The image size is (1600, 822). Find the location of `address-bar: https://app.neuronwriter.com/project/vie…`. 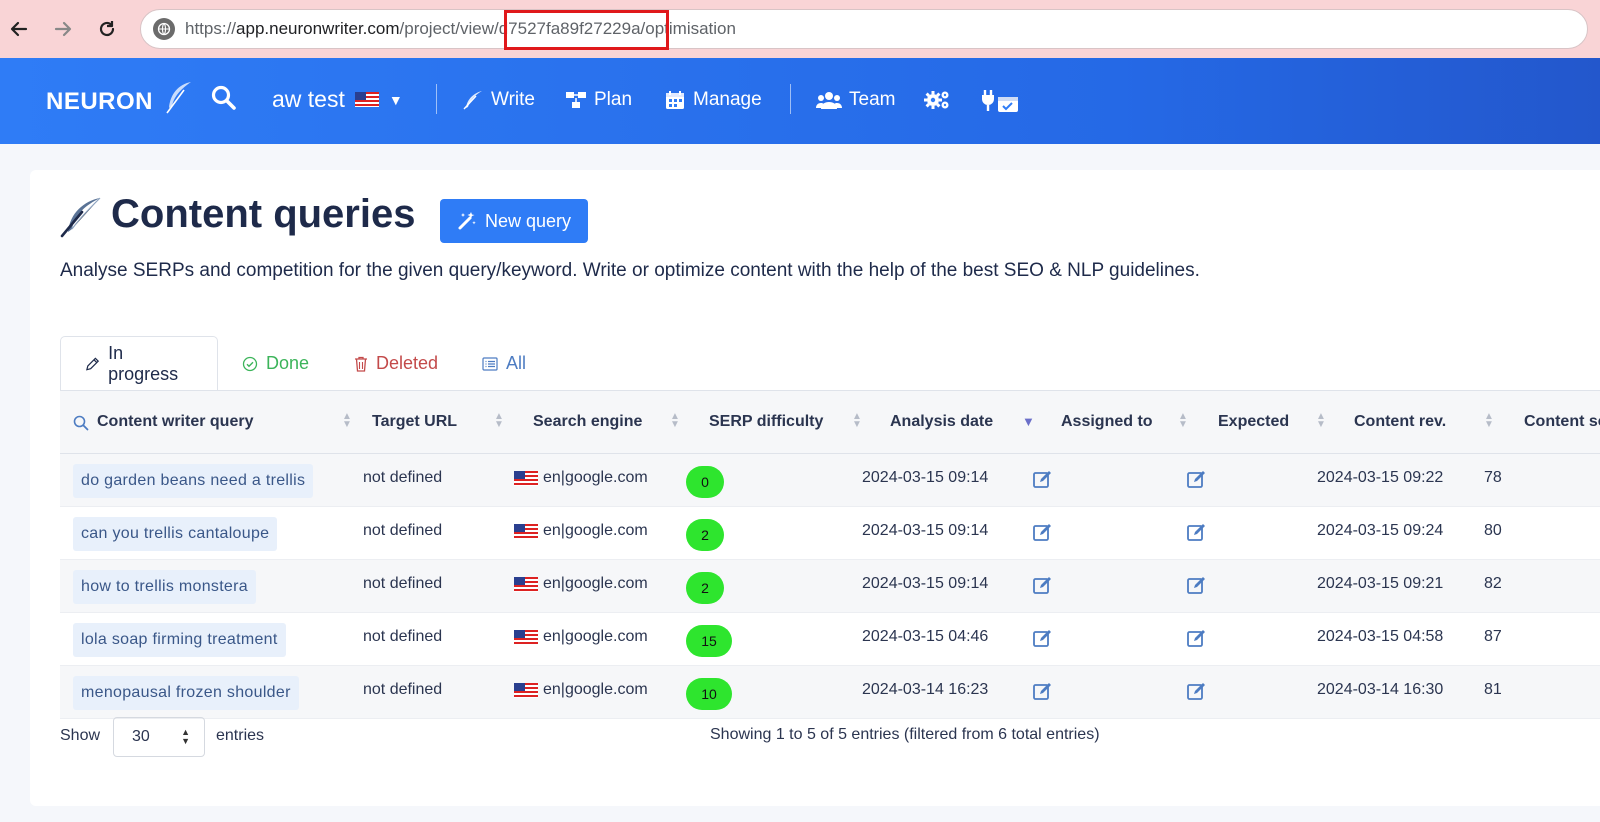

address-bar: https://app.neuronwriter.com/project/vie… is located at coordinates (864, 29).